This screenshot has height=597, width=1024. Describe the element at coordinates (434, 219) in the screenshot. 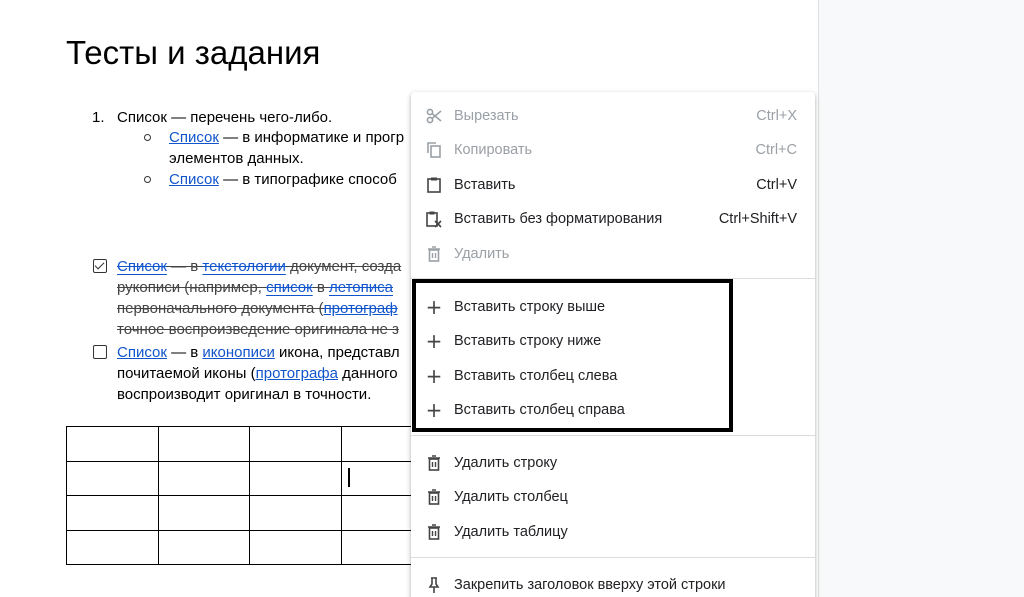

I see `clipboard-plain-icon` at that location.